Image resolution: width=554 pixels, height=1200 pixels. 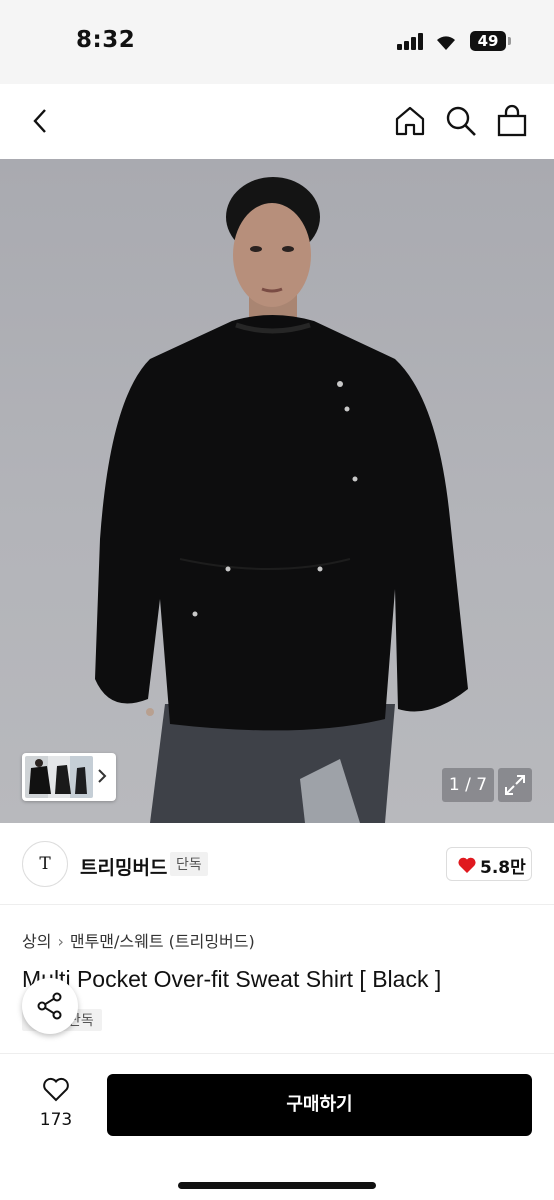 I want to click on share-icon, so click(x=49, y=1006).